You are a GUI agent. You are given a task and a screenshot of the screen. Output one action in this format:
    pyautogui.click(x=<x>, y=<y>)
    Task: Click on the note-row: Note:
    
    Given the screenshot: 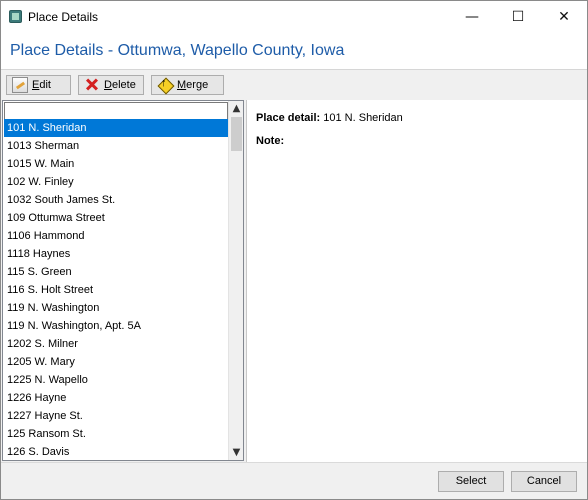 What is the action you would take?
    pyautogui.click(x=270, y=141)
    